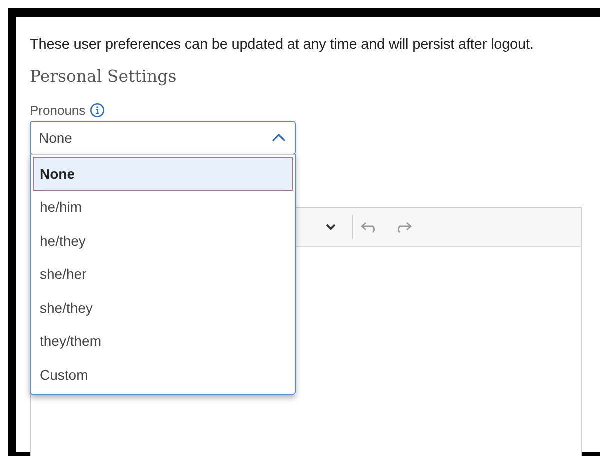 The width and height of the screenshot is (600, 456). What do you see at coordinates (163, 341) in the screenshot?
I see `dropdown-option: they/them` at bounding box center [163, 341].